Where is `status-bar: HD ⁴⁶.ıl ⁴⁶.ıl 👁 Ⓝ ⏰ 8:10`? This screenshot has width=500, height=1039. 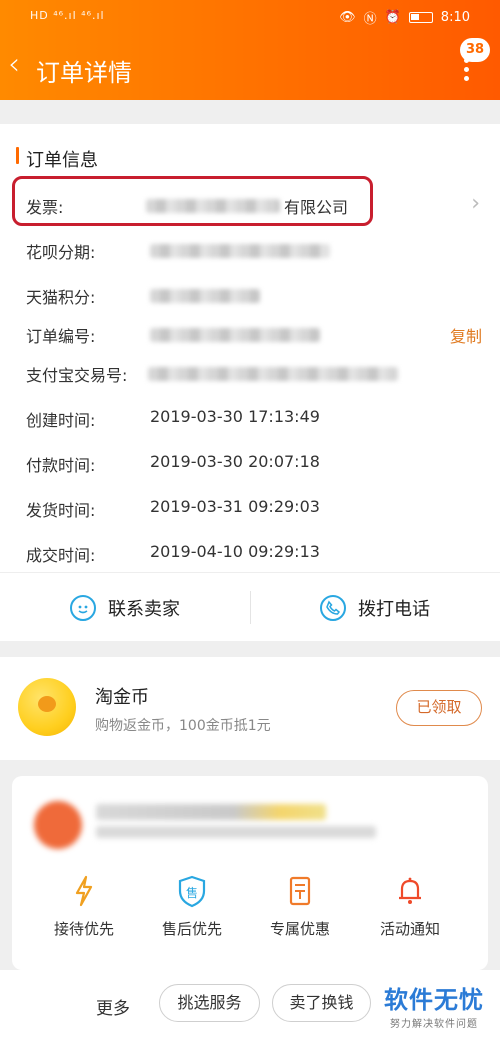
status-bar: HD ⁴⁶.ıl ⁴⁶.ıl 👁 Ⓝ ⏰ 8:10 is located at coordinates (250, 17).